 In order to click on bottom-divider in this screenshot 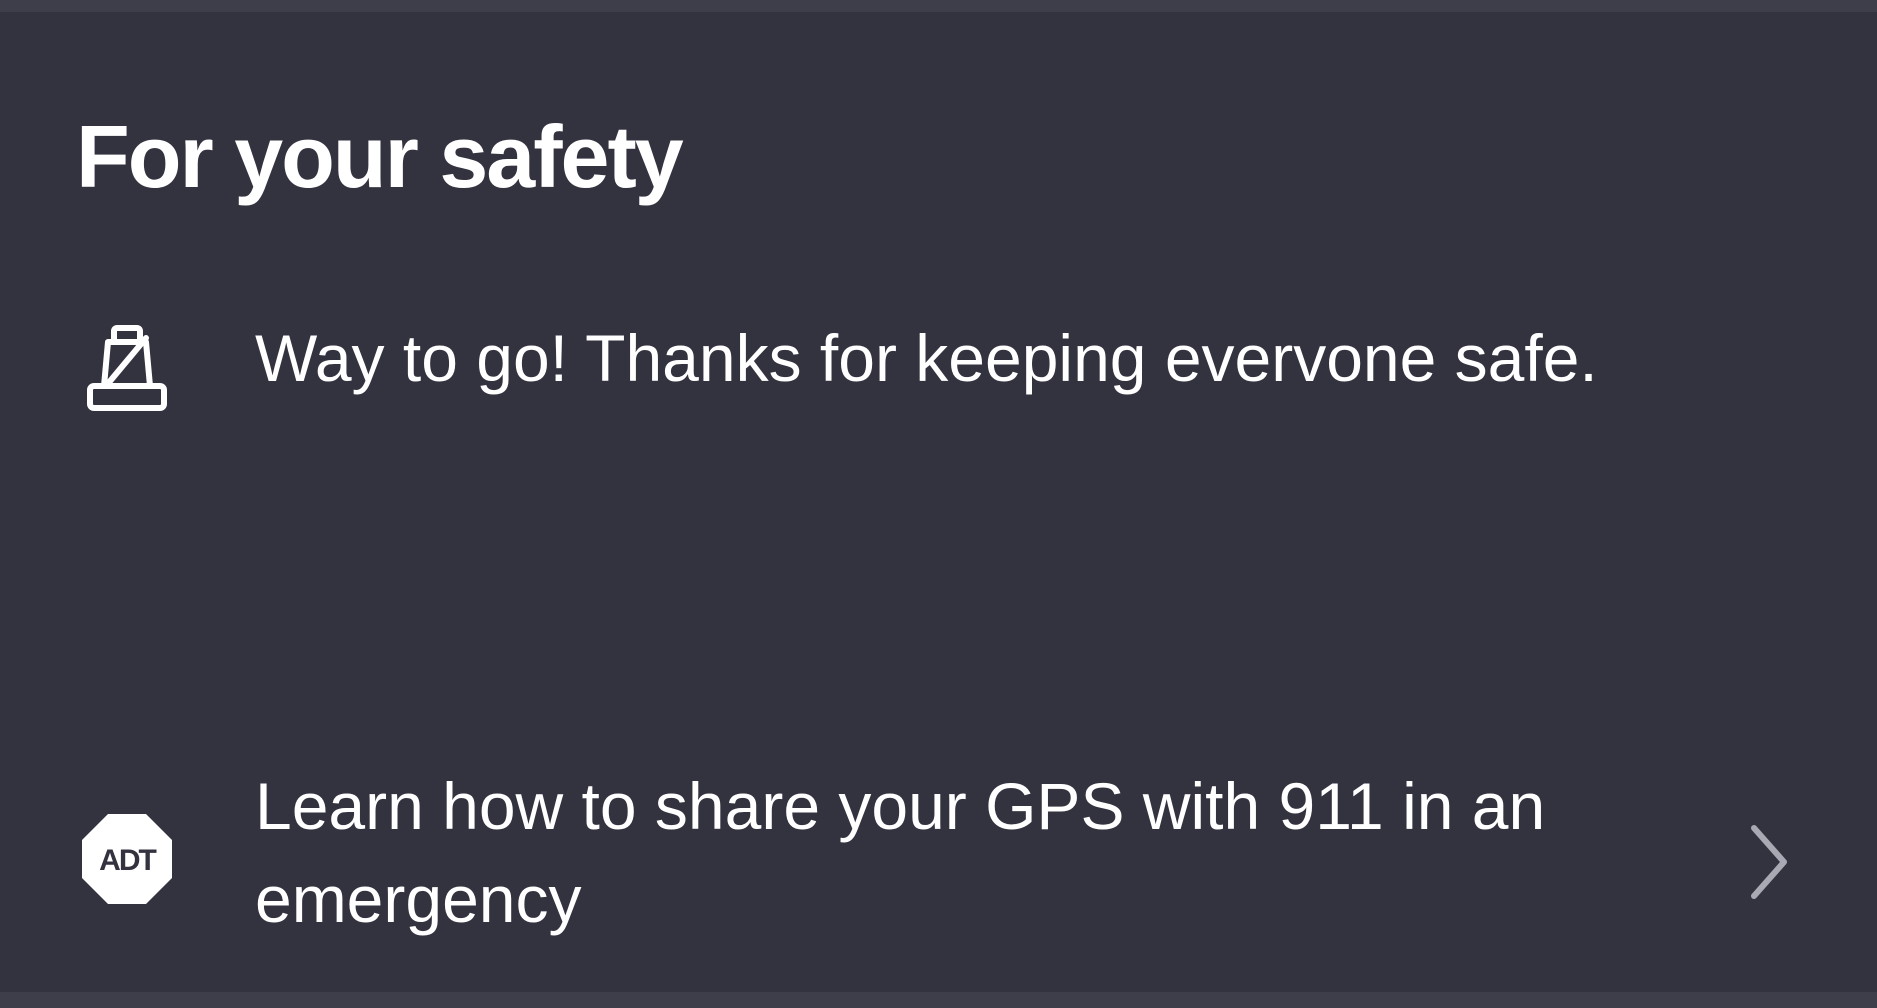, I will do `click(938, 1000)`.